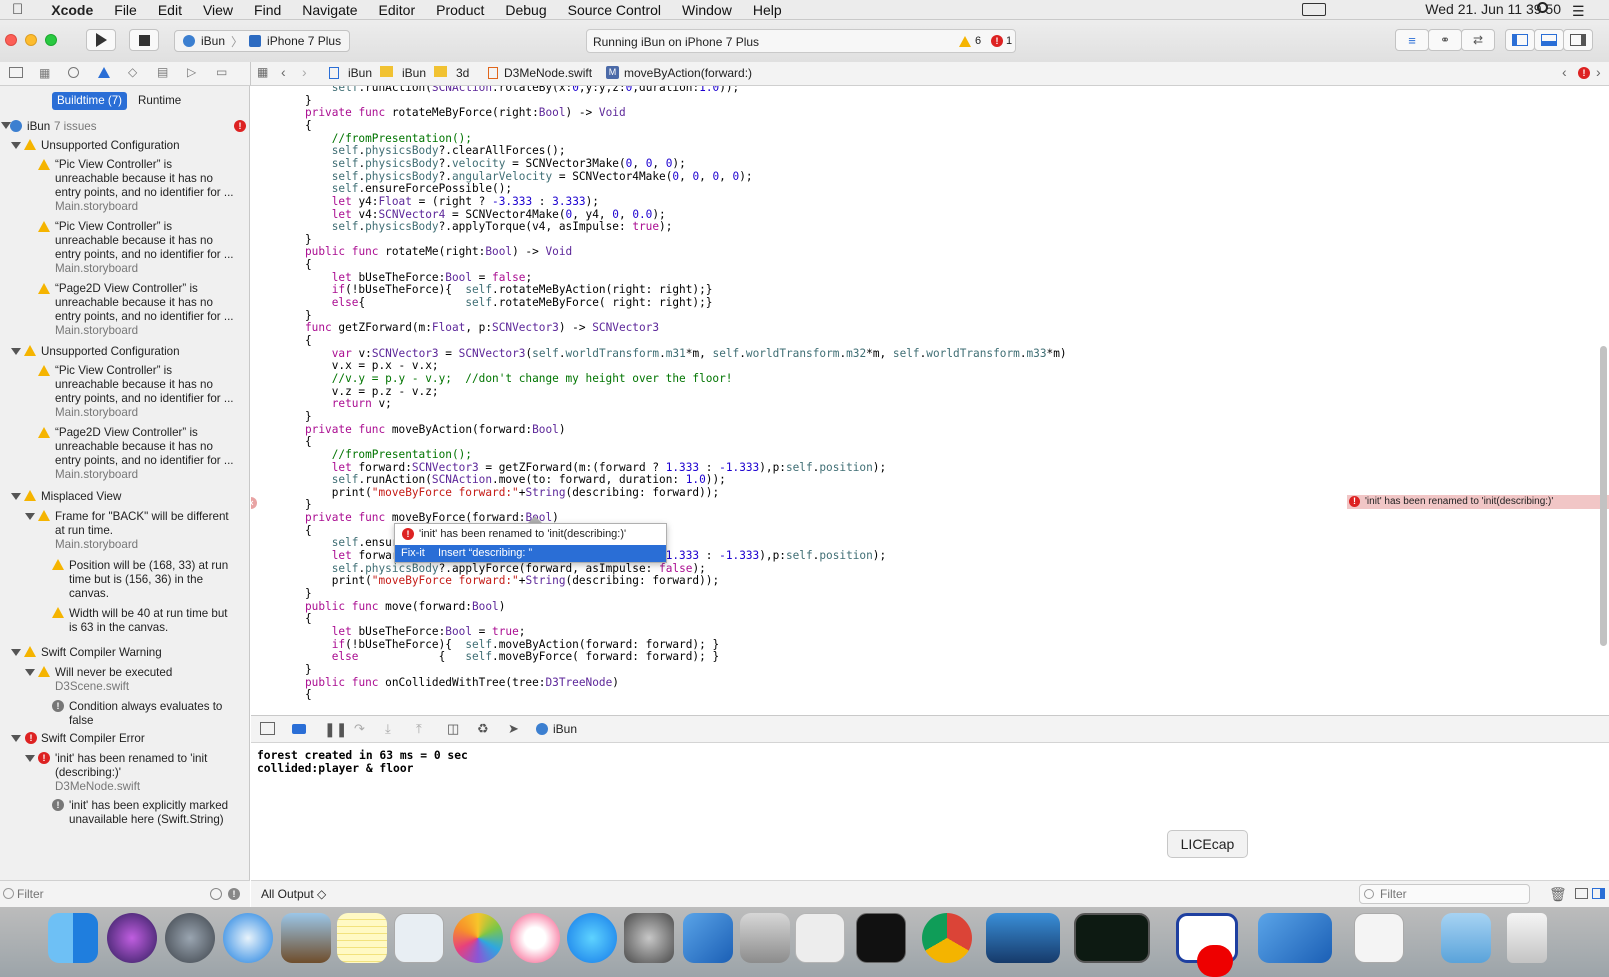  What do you see at coordinates (614, 10) in the screenshot?
I see `menu-source-control: Source Control` at bounding box center [614, 10].